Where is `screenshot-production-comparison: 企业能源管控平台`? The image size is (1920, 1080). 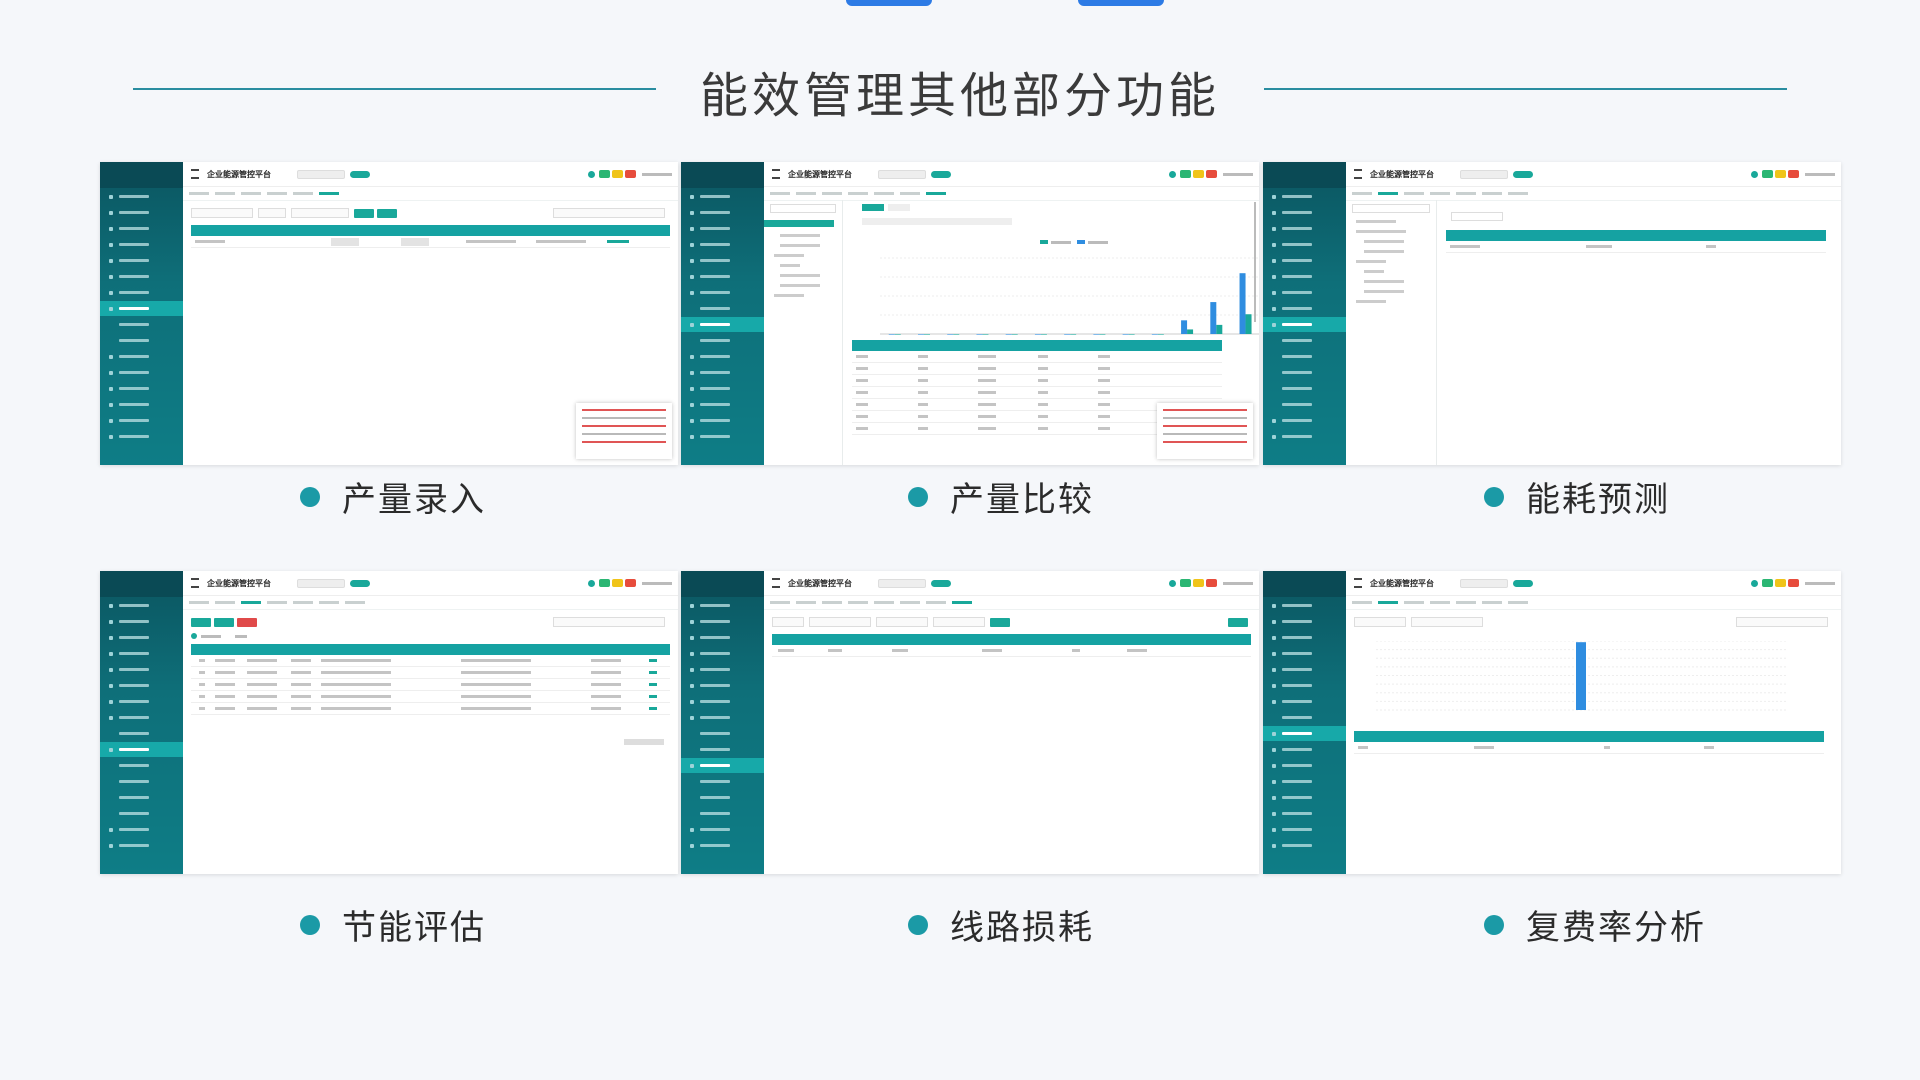 screenshot-production-comparison: 企业能源管控平台 is located at coordinates (970, 313).